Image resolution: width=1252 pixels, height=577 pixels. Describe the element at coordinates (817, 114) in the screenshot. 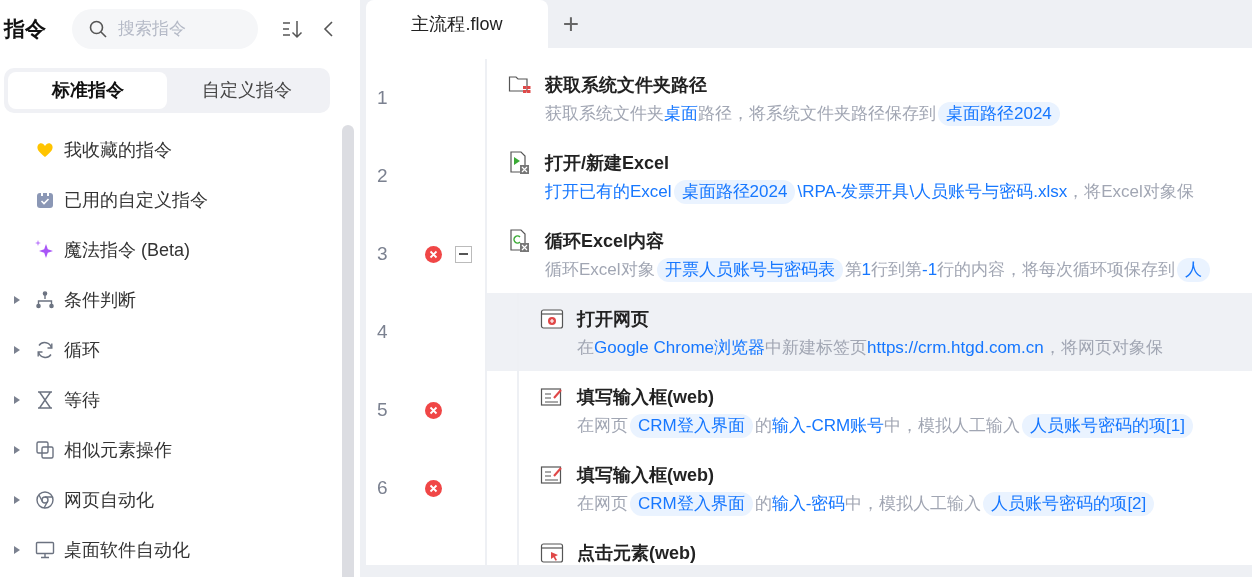

I see `description-text: 路径，将系统文件夹路径保存到` at that location.